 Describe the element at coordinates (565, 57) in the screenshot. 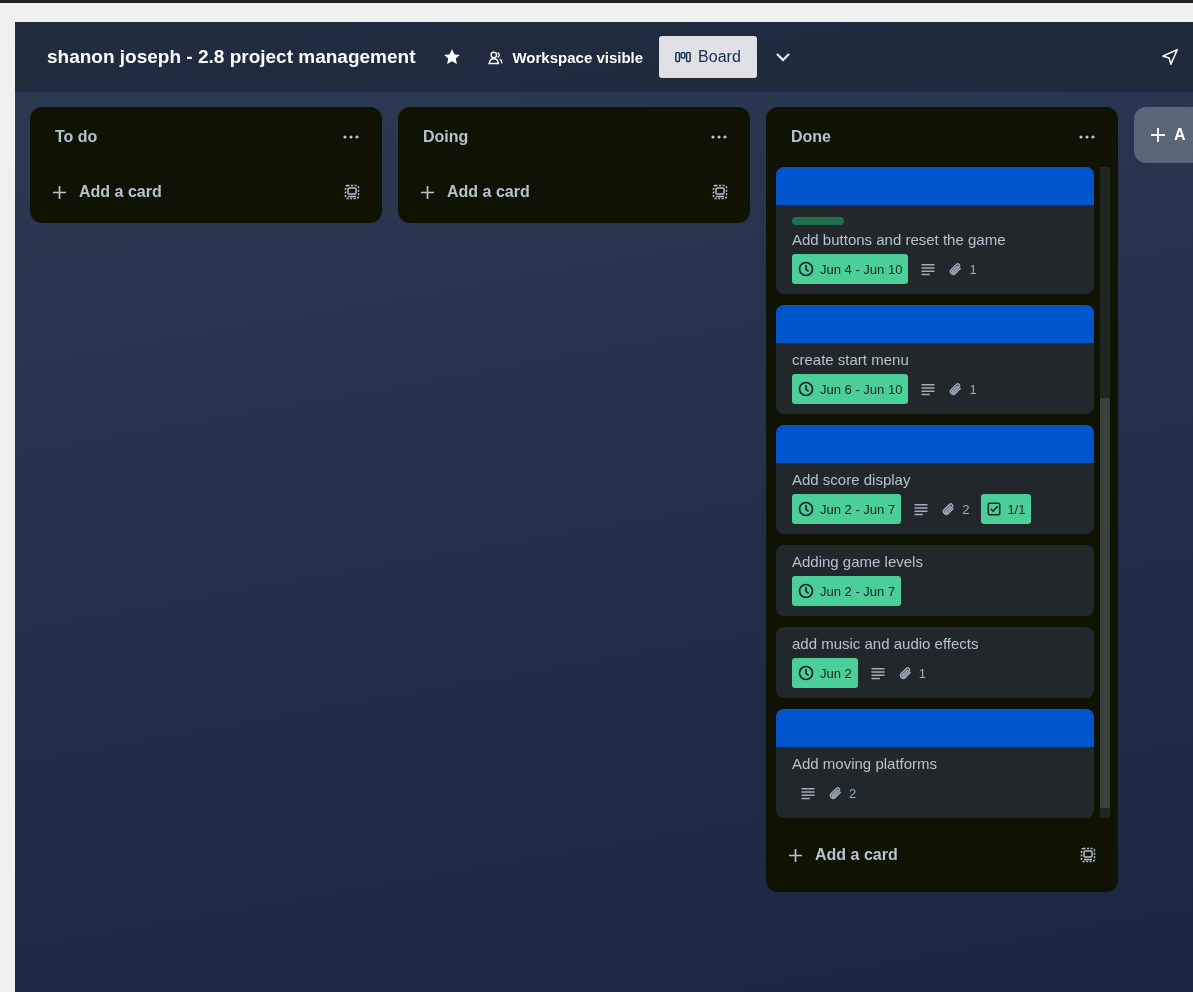

I see `visibility-button: Workspace visible` at that location.